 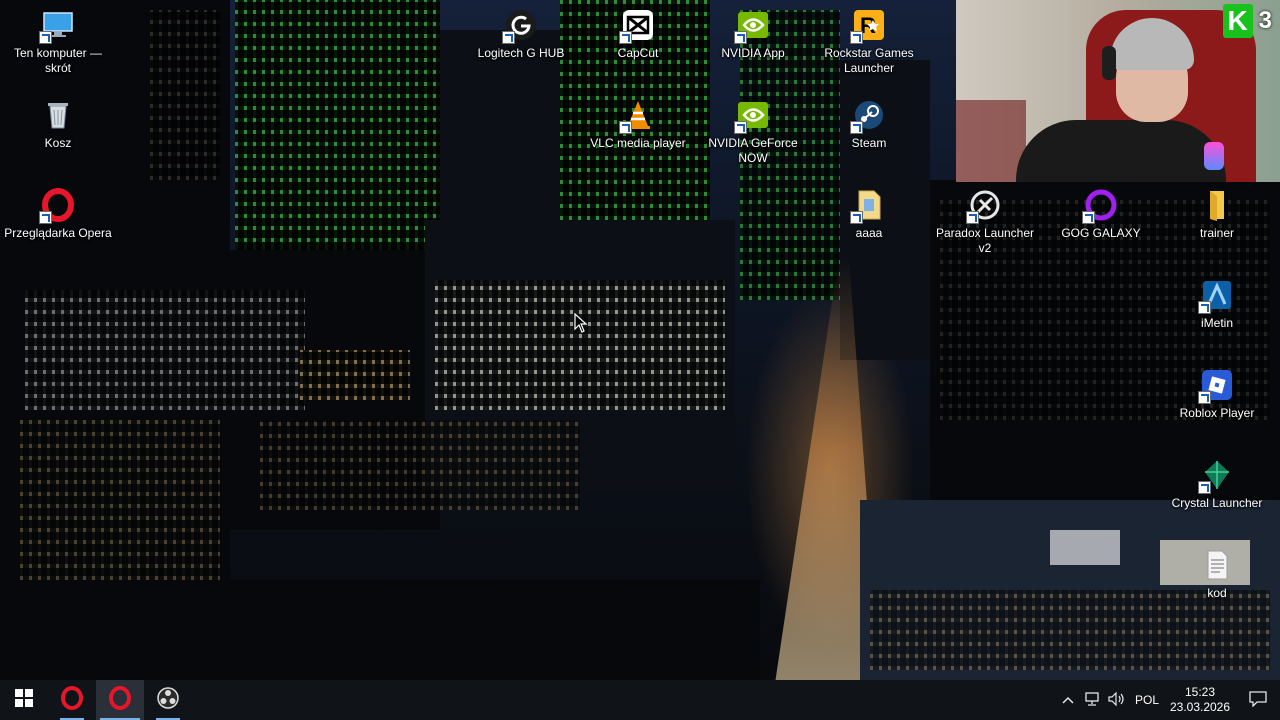 I want to click on desktop-icon-roblox: Roblox Player, so click(x=1217, y=394).